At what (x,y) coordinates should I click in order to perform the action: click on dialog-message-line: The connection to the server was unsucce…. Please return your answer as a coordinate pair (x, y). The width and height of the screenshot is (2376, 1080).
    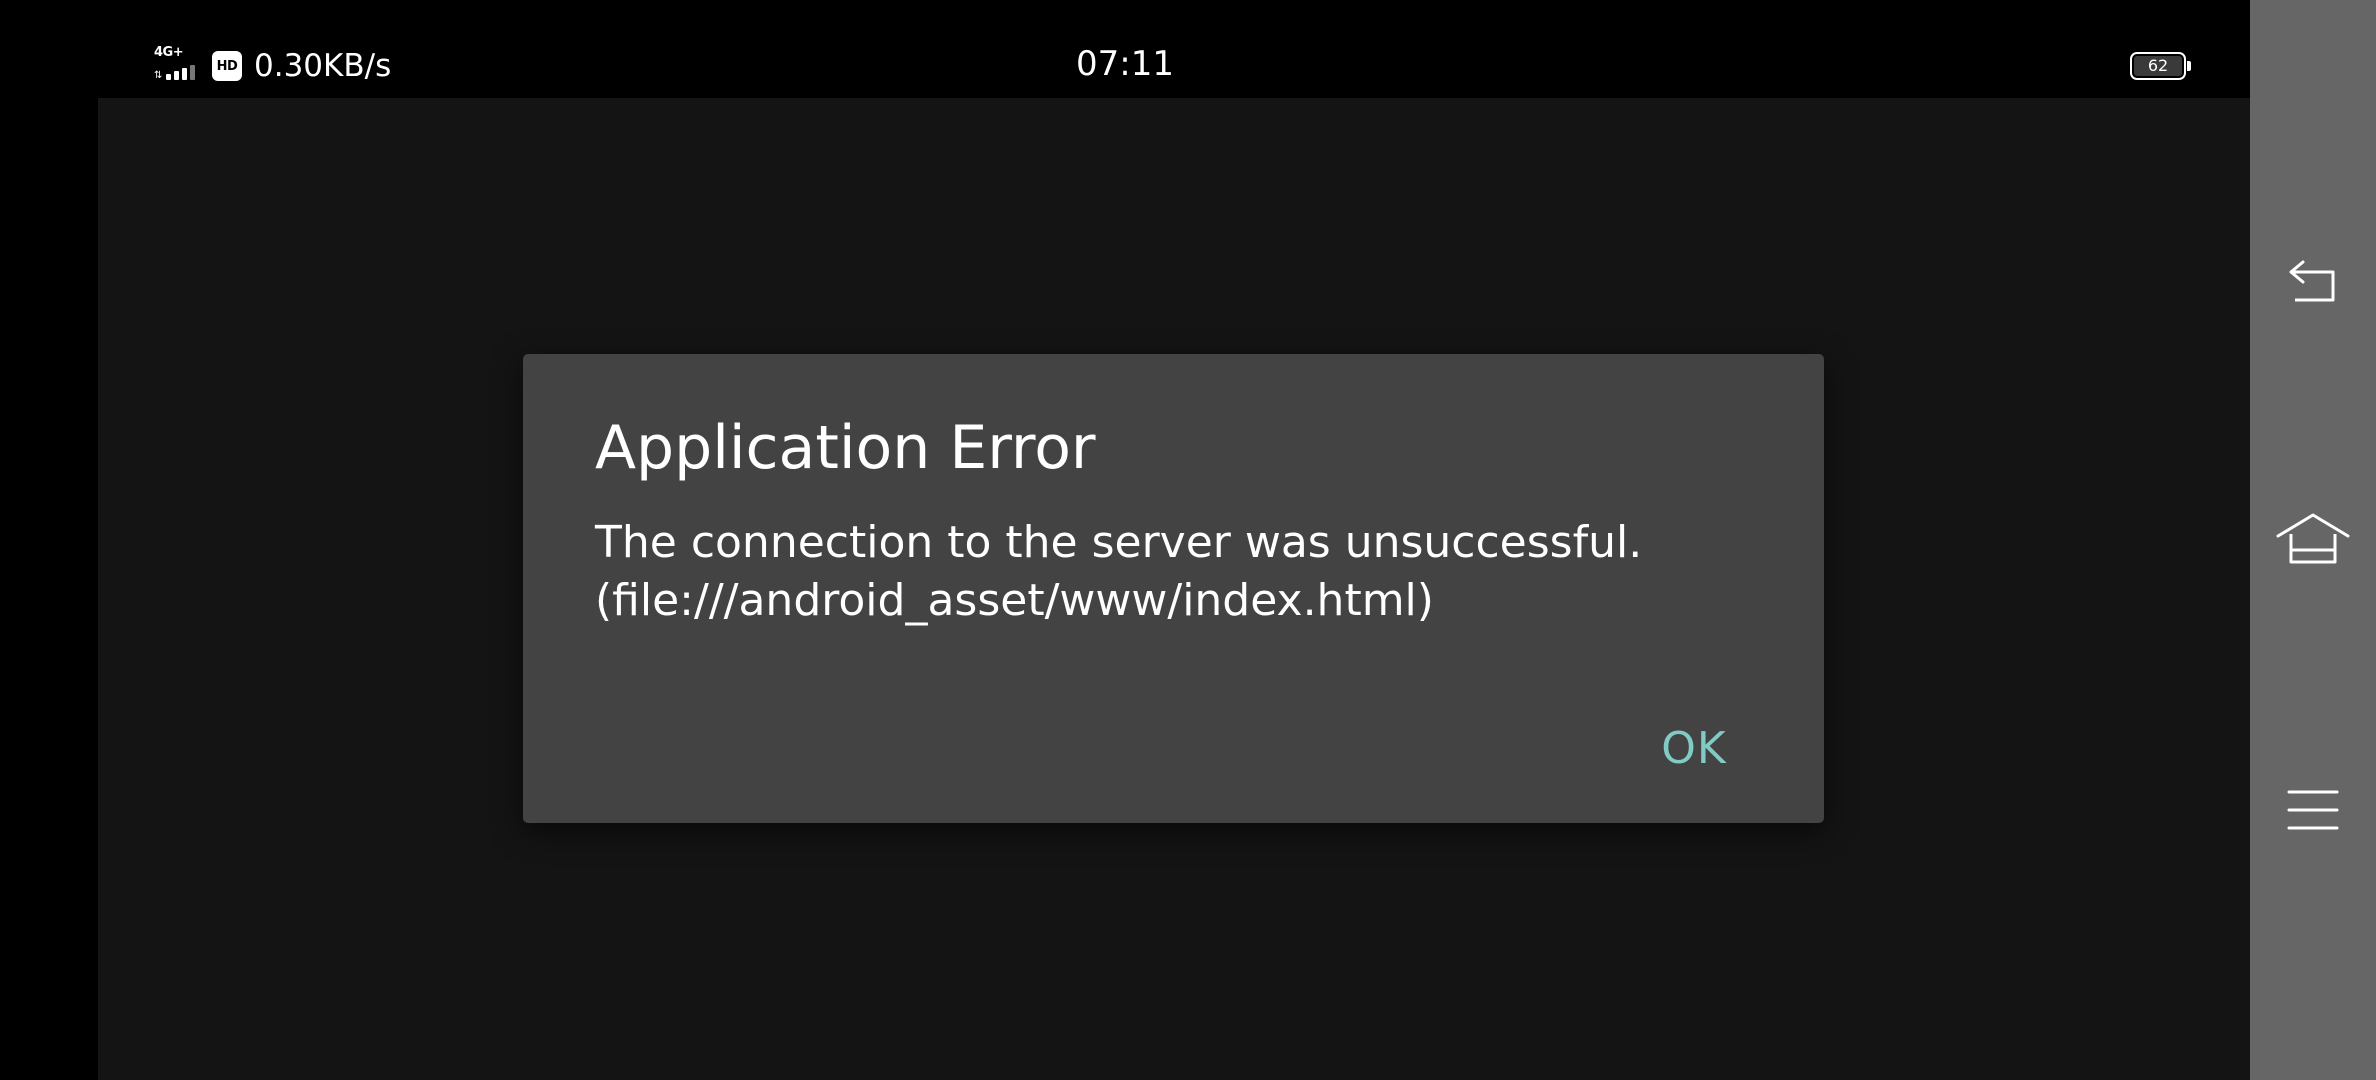
    Looking at the image, I should click on (1119, 542).